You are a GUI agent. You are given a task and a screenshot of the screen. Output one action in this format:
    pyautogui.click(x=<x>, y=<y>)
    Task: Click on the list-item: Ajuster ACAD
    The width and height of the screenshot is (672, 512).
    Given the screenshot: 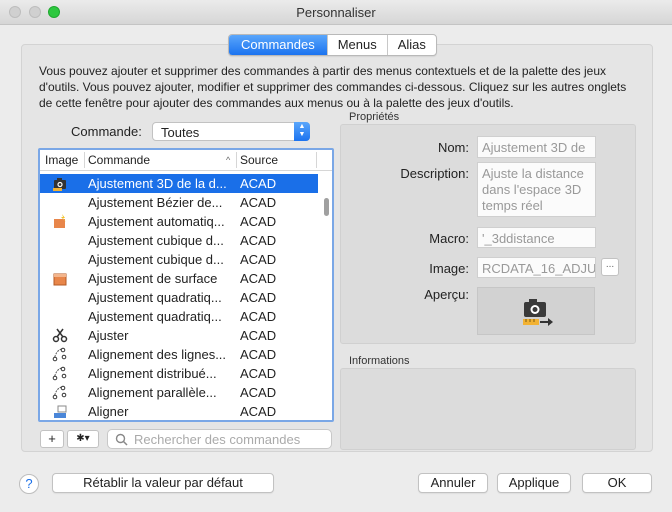 What is the action you would take?
    pyautogui.click(x=179, y=335)
    